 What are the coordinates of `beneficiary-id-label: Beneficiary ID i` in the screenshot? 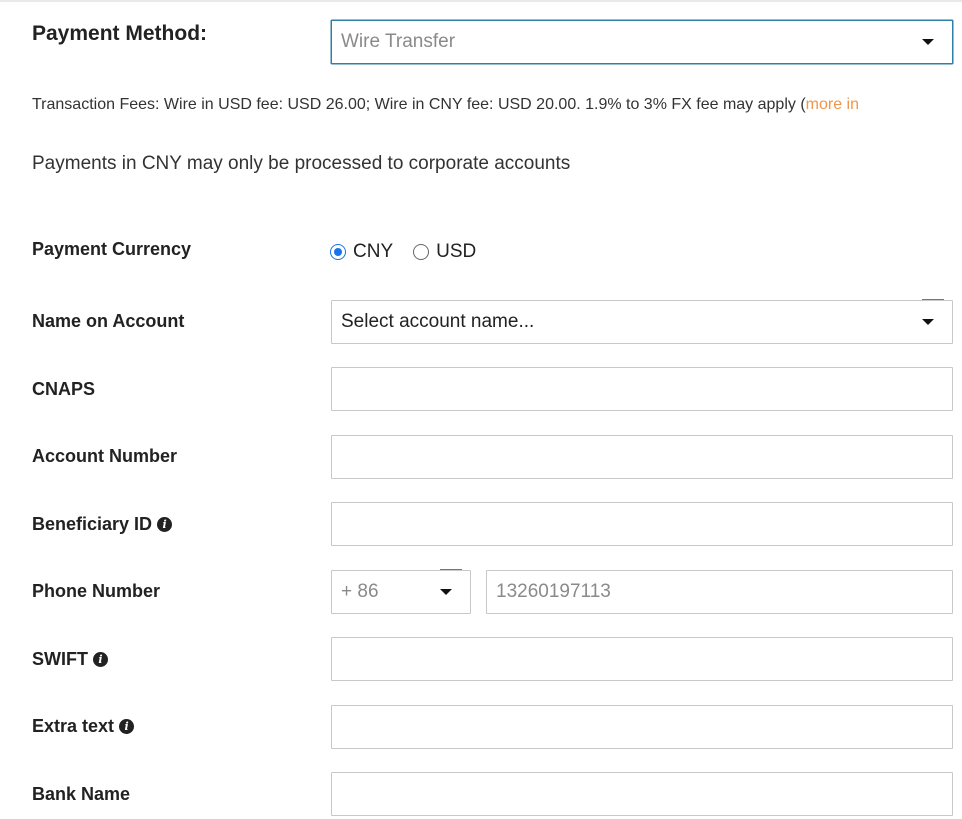 It's located at (102, 524).